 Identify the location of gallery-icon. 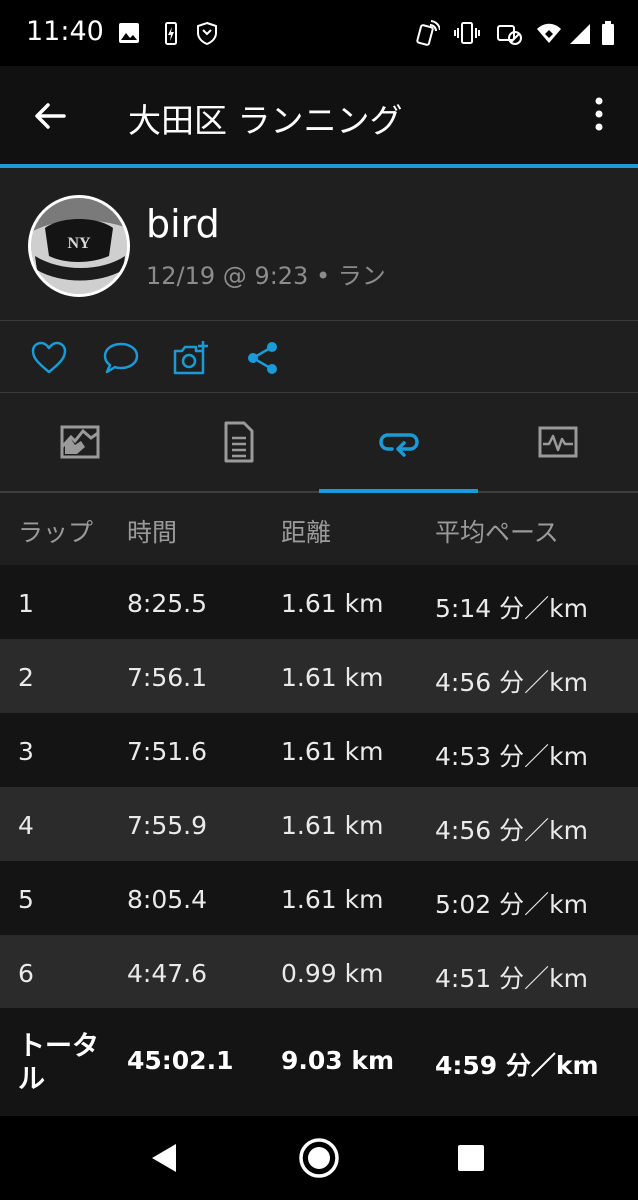
(129, 33).